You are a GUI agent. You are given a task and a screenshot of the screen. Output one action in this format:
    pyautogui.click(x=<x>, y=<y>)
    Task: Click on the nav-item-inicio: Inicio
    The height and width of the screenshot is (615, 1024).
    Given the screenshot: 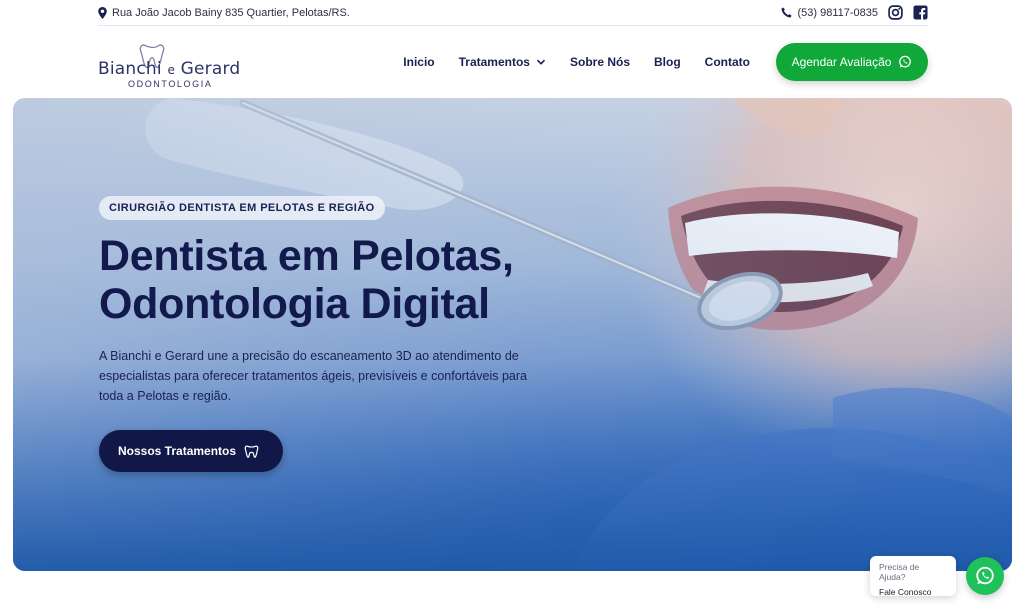 What is the action you would take?
    pyautogui.click(x=418, y=62)
    